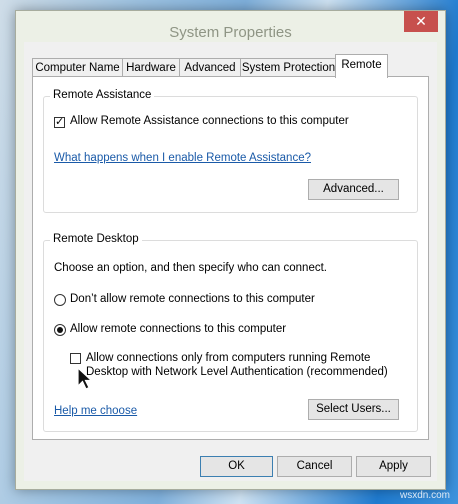 The width and height of the screenshot is (458, 504). I want to click on tab-advanced: Advanced, so click(210, 67).